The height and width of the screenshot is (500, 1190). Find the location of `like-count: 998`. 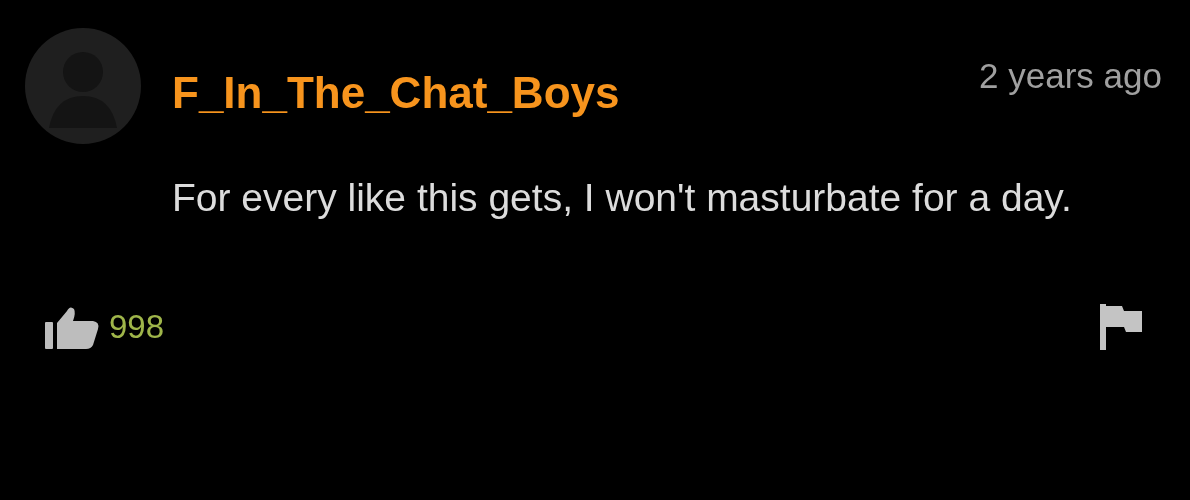

like-count: 998 is located at coordinates (137, 327).